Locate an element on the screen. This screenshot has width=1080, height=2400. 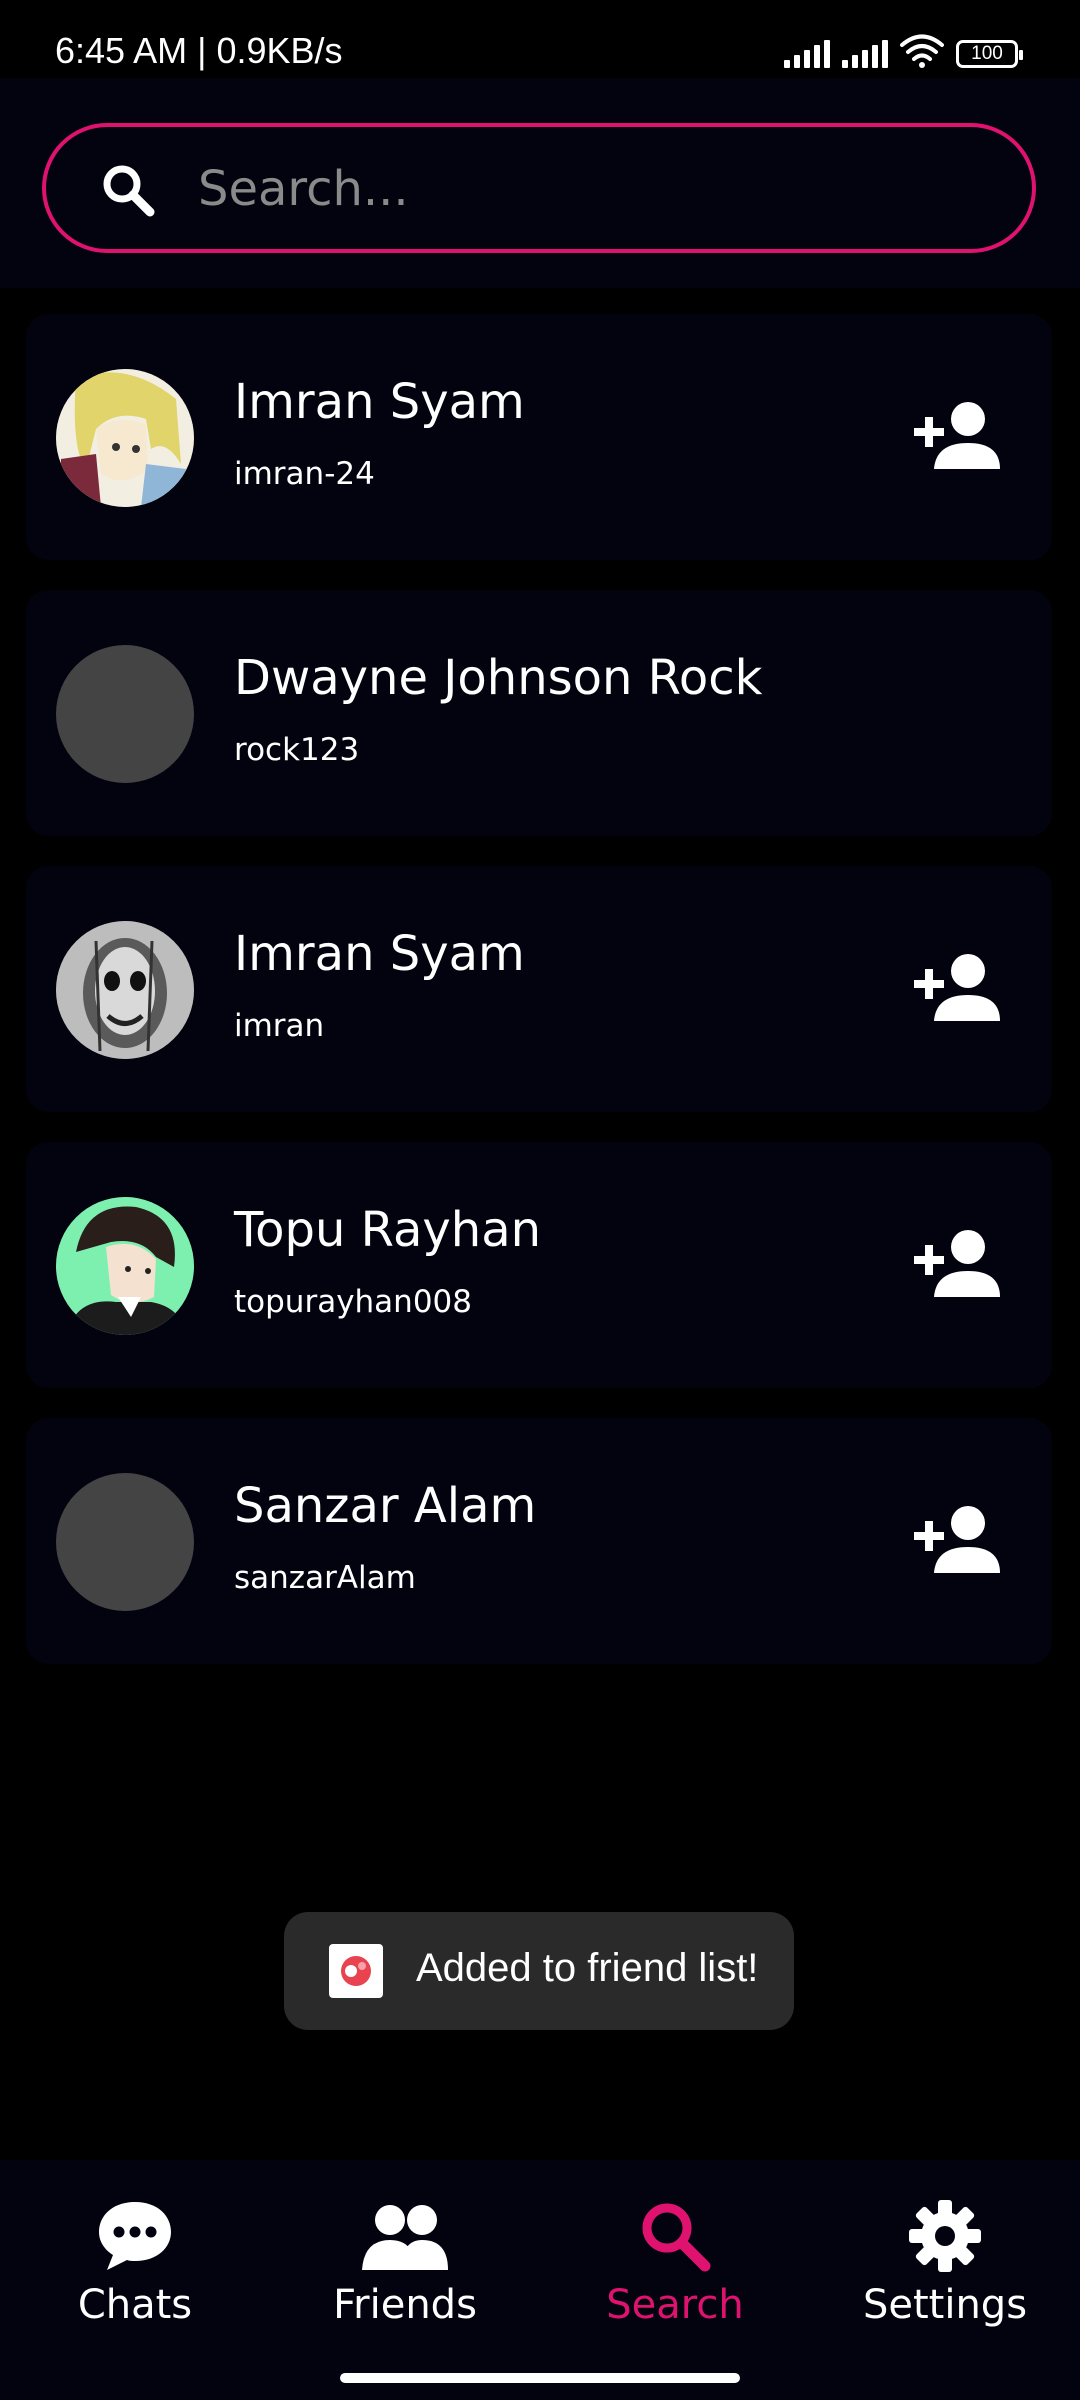
user-display-name: Sanzar Alam is located at coordinates (385, 1506).